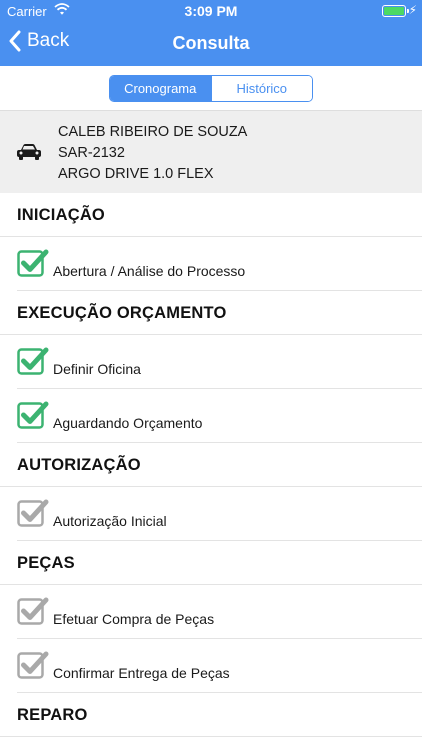 The image size is (422, 750). What do you see at coordinates (29, 154) in the screenshot?
I see `car-icon` at bounding box center [29, 154].